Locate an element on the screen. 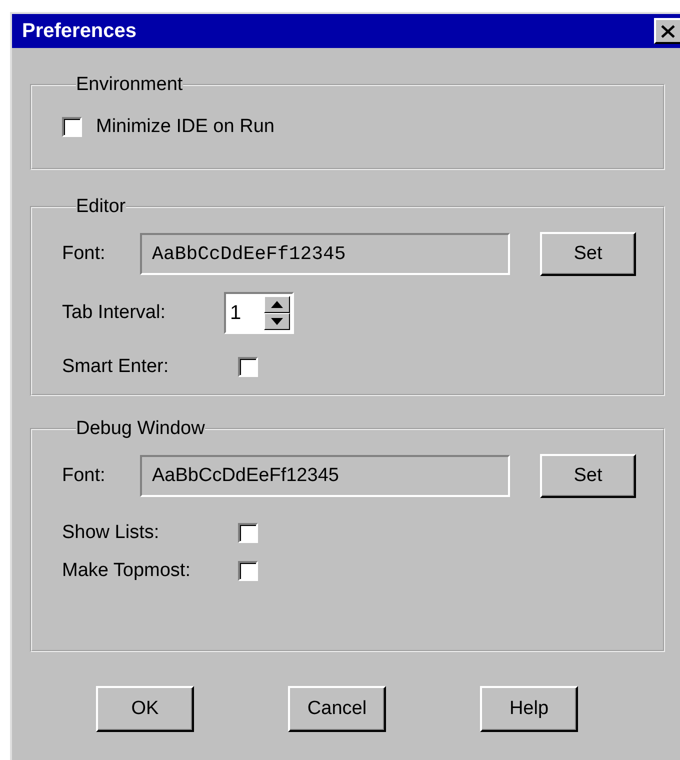 This screenshot has width=680, height=760. checkbox-label: Minimize IDE on Run is located at coordinates (185, 127).